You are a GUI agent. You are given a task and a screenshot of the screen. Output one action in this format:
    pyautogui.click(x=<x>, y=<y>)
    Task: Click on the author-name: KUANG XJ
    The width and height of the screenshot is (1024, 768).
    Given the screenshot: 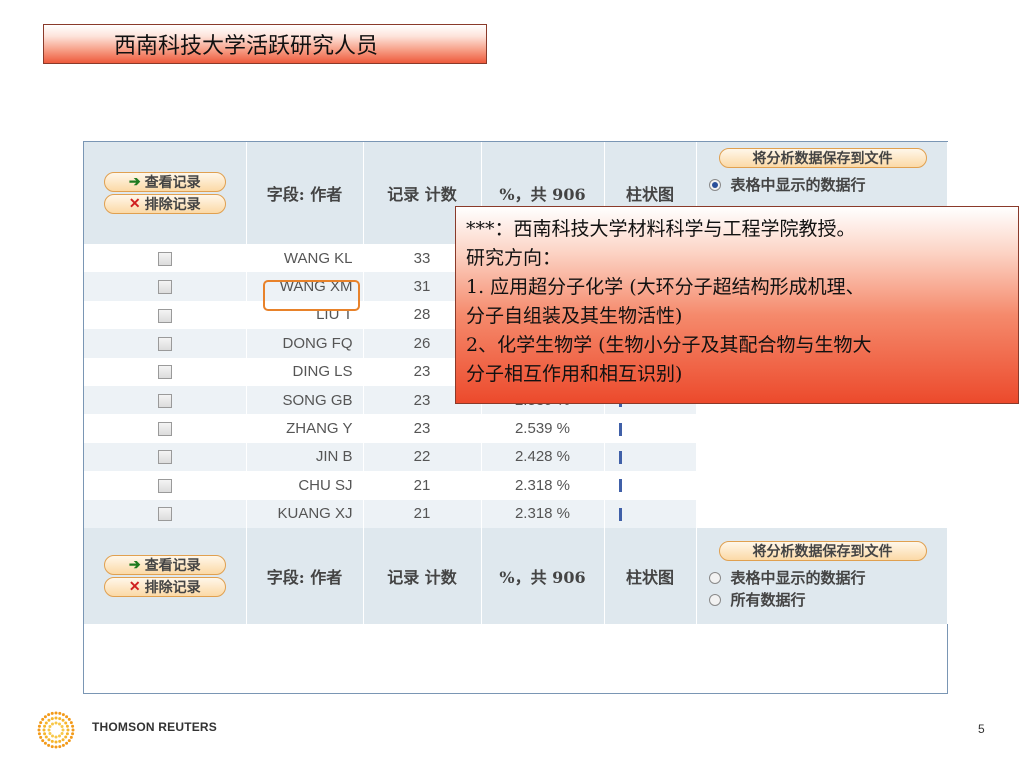 What is the action you would take?
    pyautogui.click(x=305, y=513)
    